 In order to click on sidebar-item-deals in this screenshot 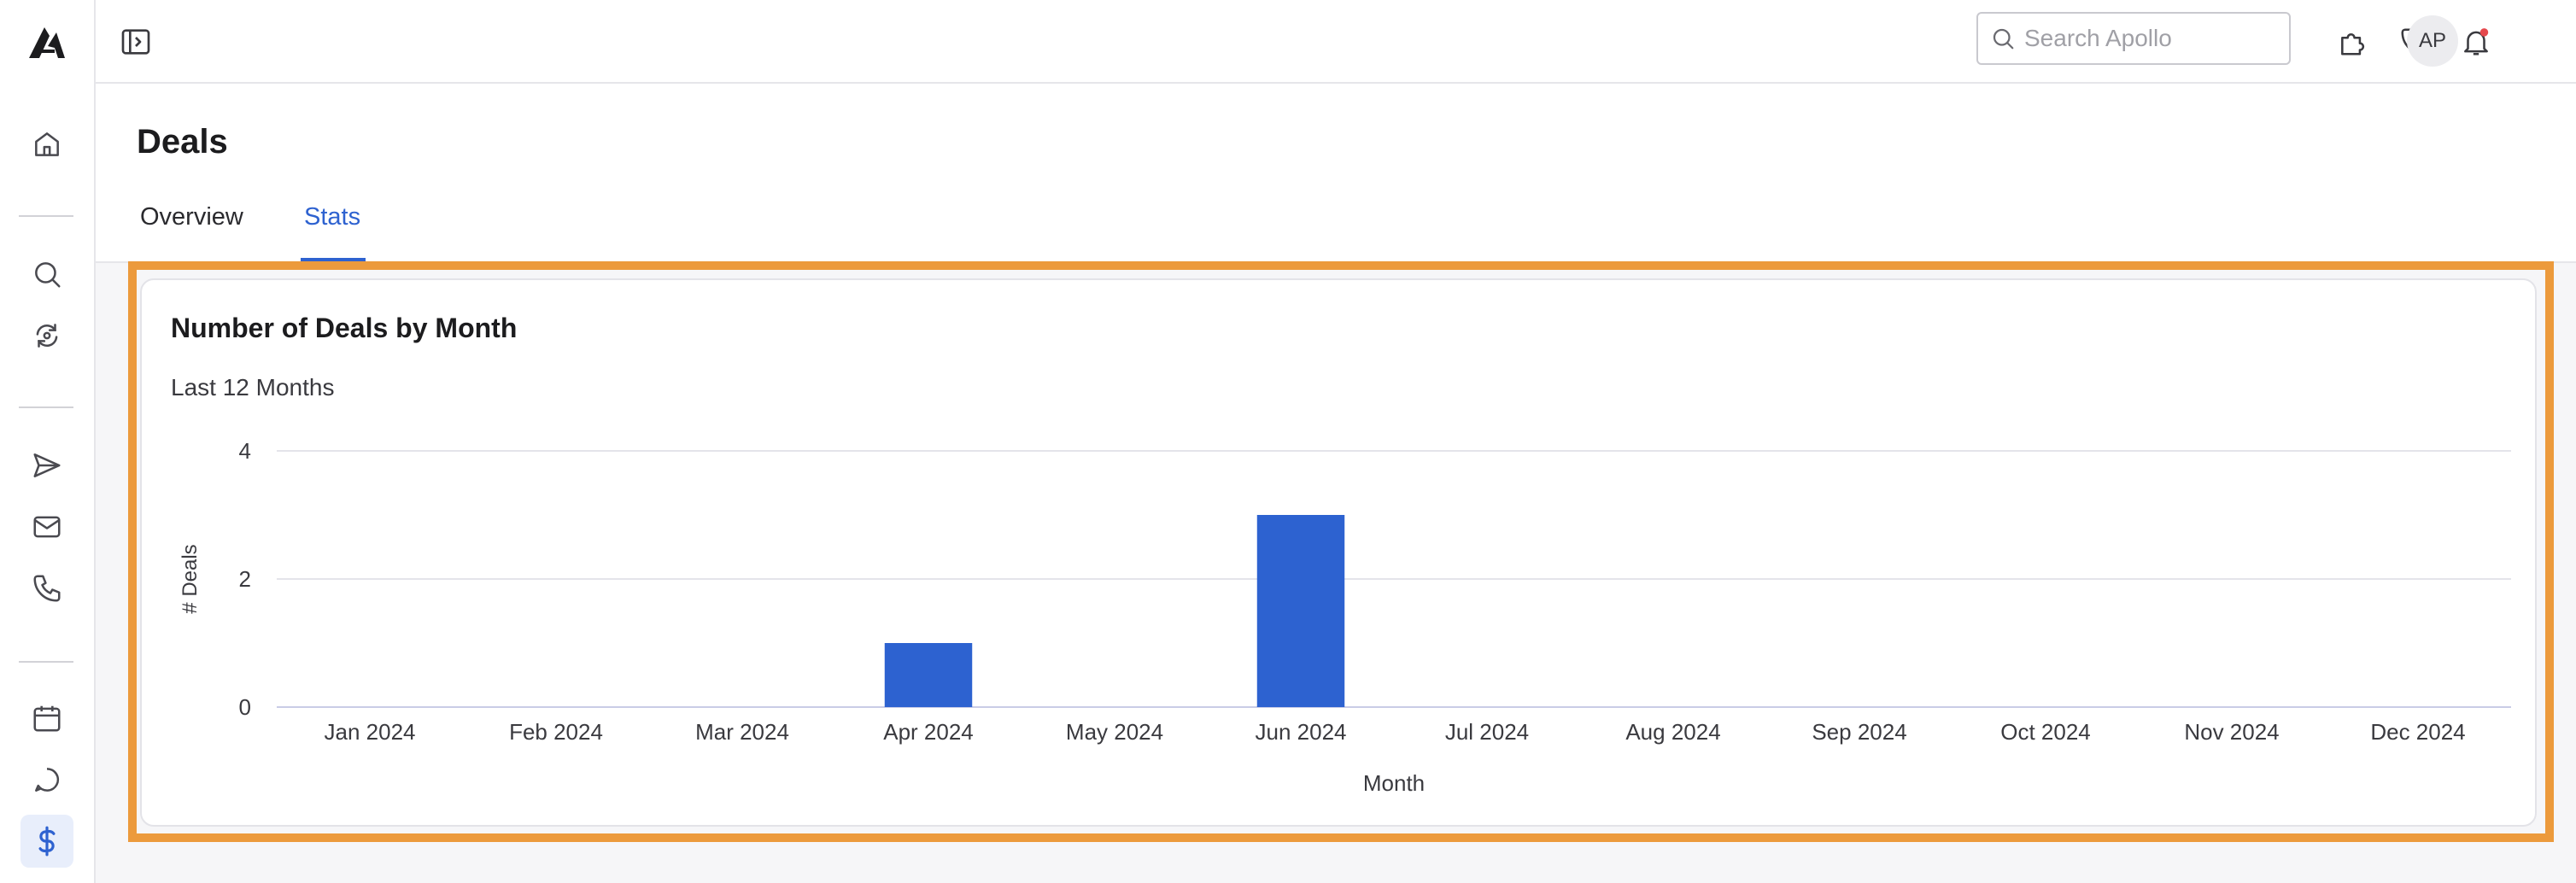, I will do `click(46, 841)`.